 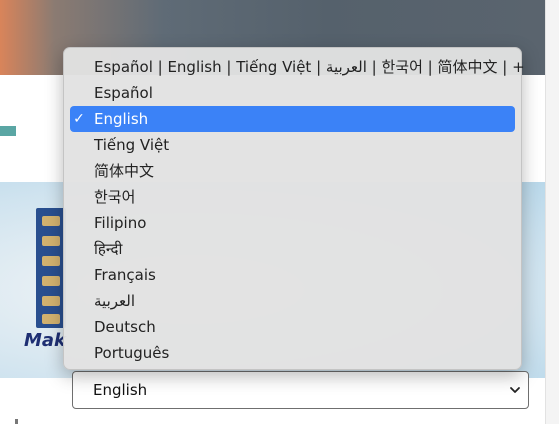 What do you see at coordinates (79, 119) in the screenshot?
I see `checkmark-icon: ✓` at bounding box center [79, 119].